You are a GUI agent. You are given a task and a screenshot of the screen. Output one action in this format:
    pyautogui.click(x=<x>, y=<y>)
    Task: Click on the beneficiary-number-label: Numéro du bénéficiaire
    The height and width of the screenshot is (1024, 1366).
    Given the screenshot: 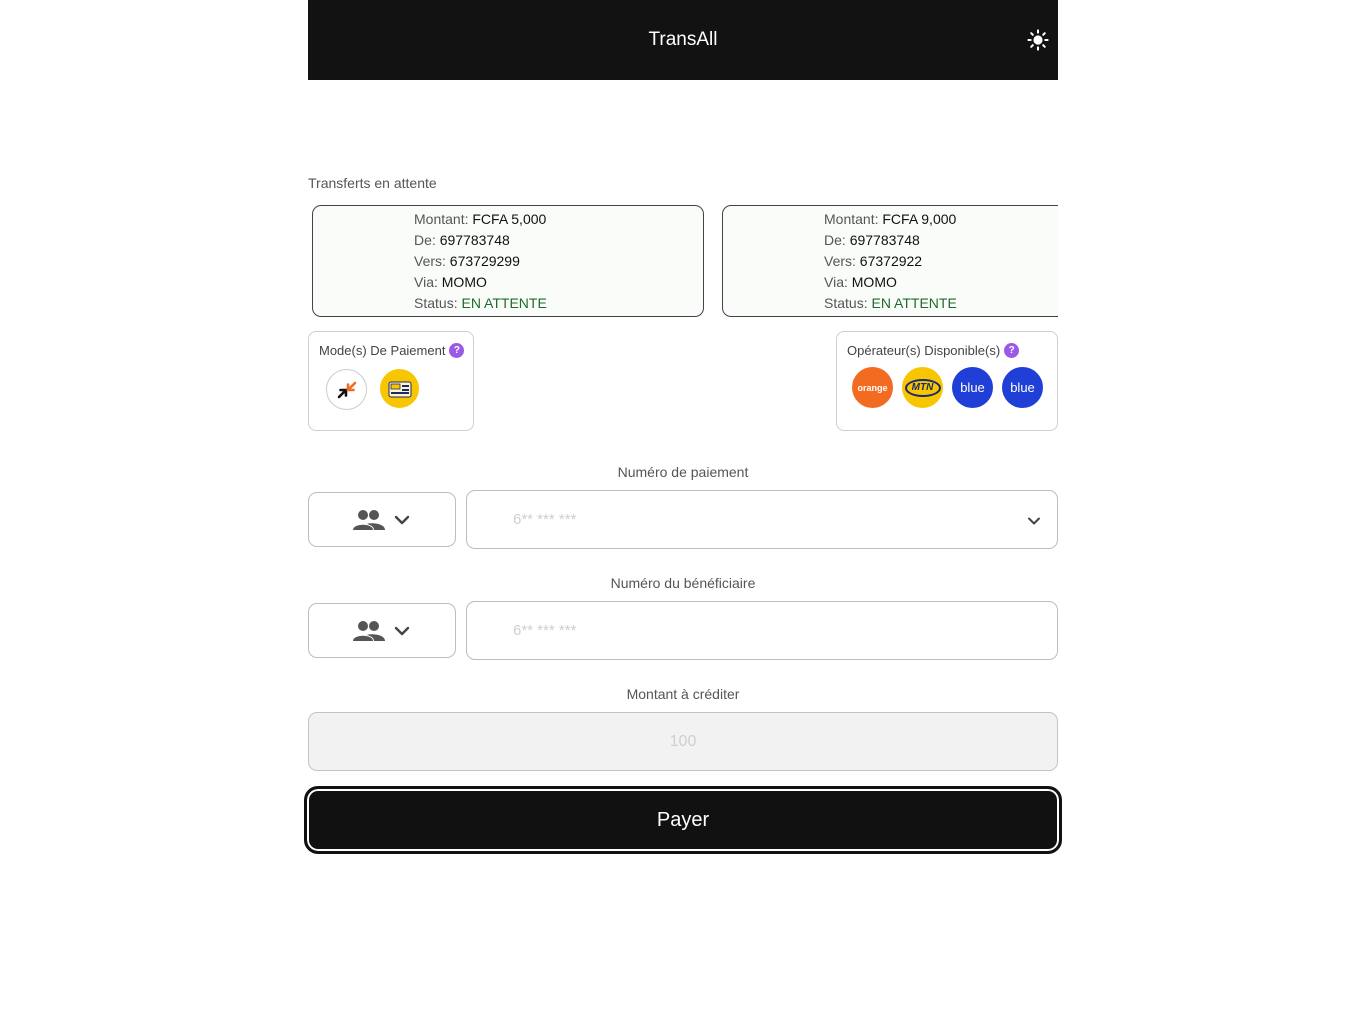 What is the action you would take?
    pyautogui.click(x=683, y=583)
    